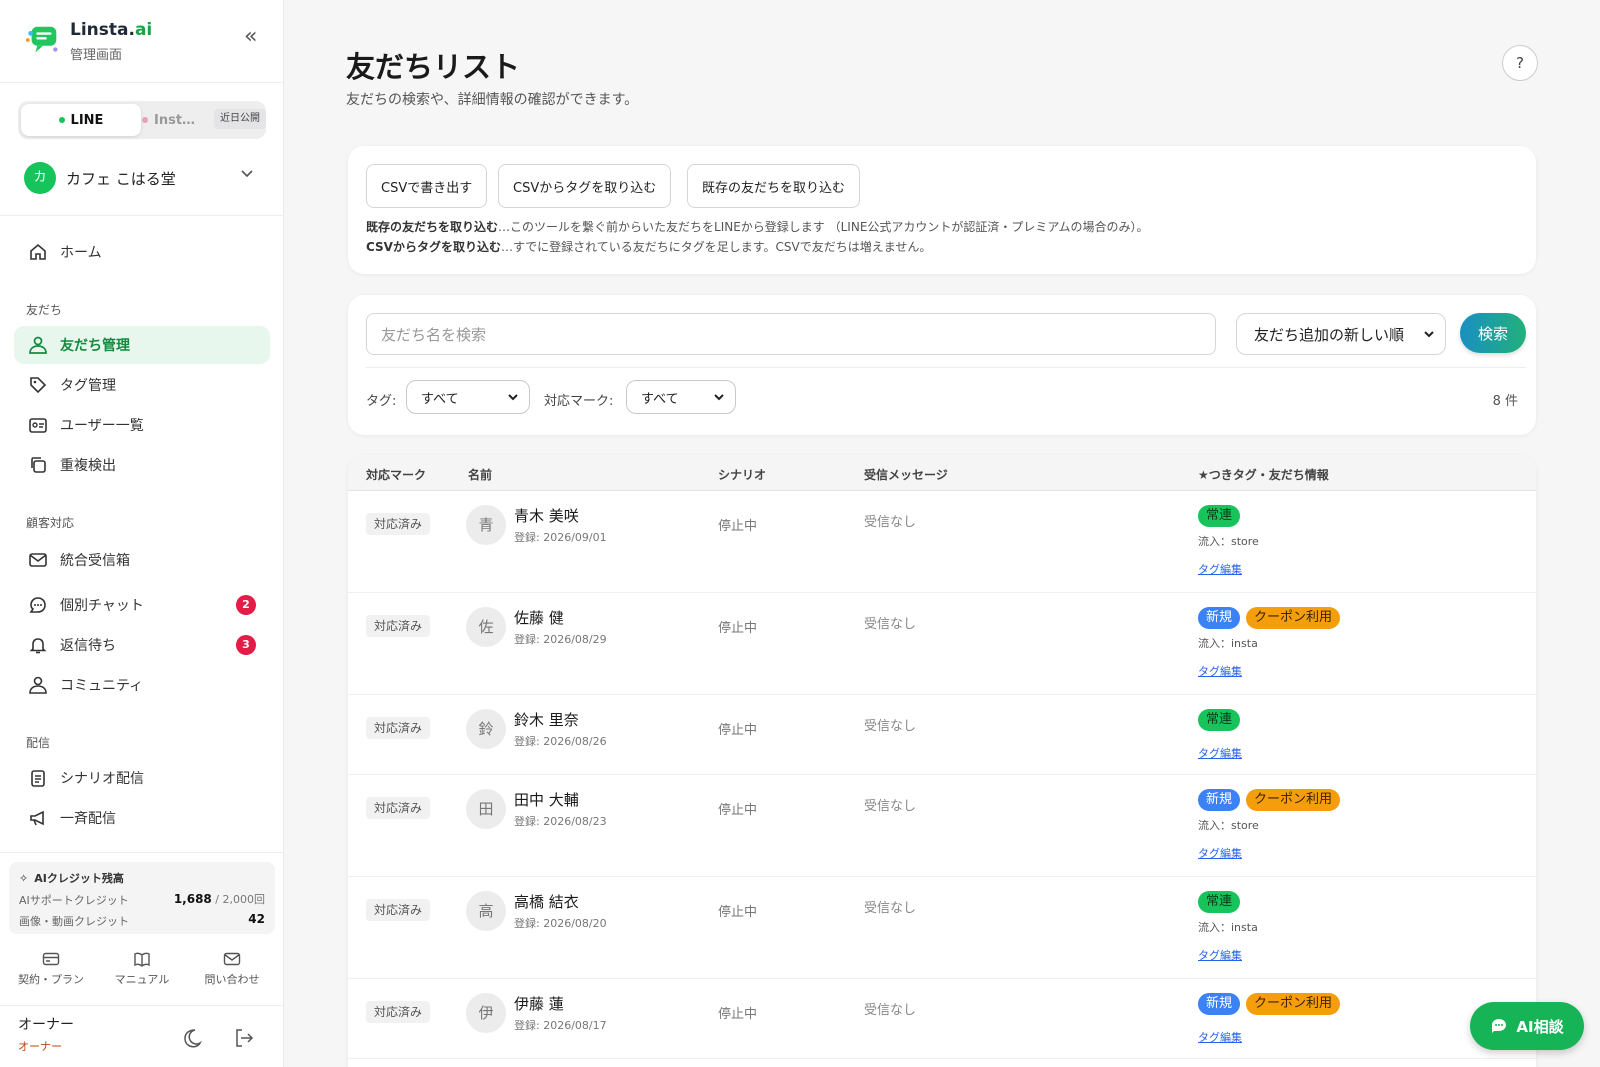 The height and width of the screenshot is (1067, 1600). I want to click on friend-name: 田中 大輔, so click(546, 799).